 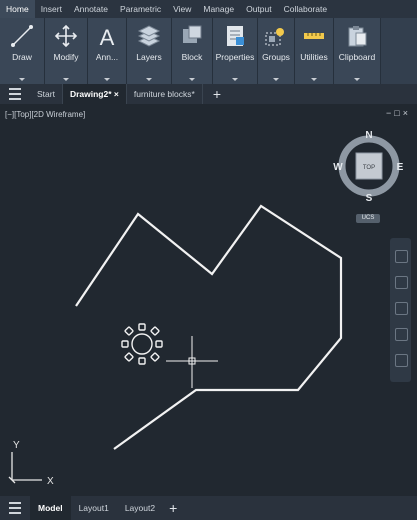 I want to click on viewcube: TOP N S E W, so click(x=368, y=167).